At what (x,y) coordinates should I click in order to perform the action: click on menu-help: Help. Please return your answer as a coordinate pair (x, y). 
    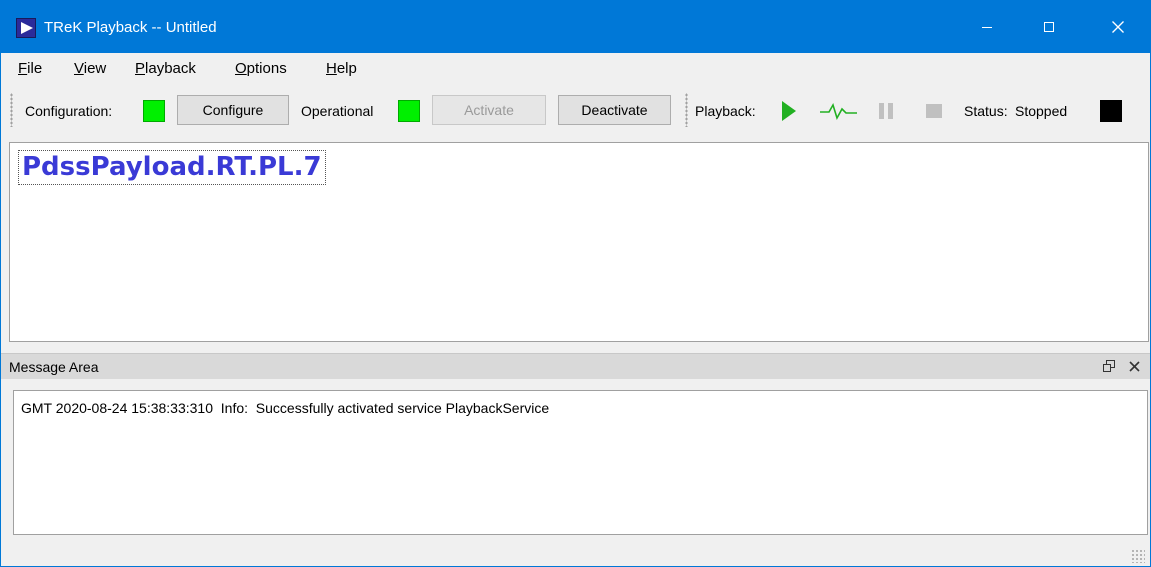
    Looking at the image, I should click on (341, 68).